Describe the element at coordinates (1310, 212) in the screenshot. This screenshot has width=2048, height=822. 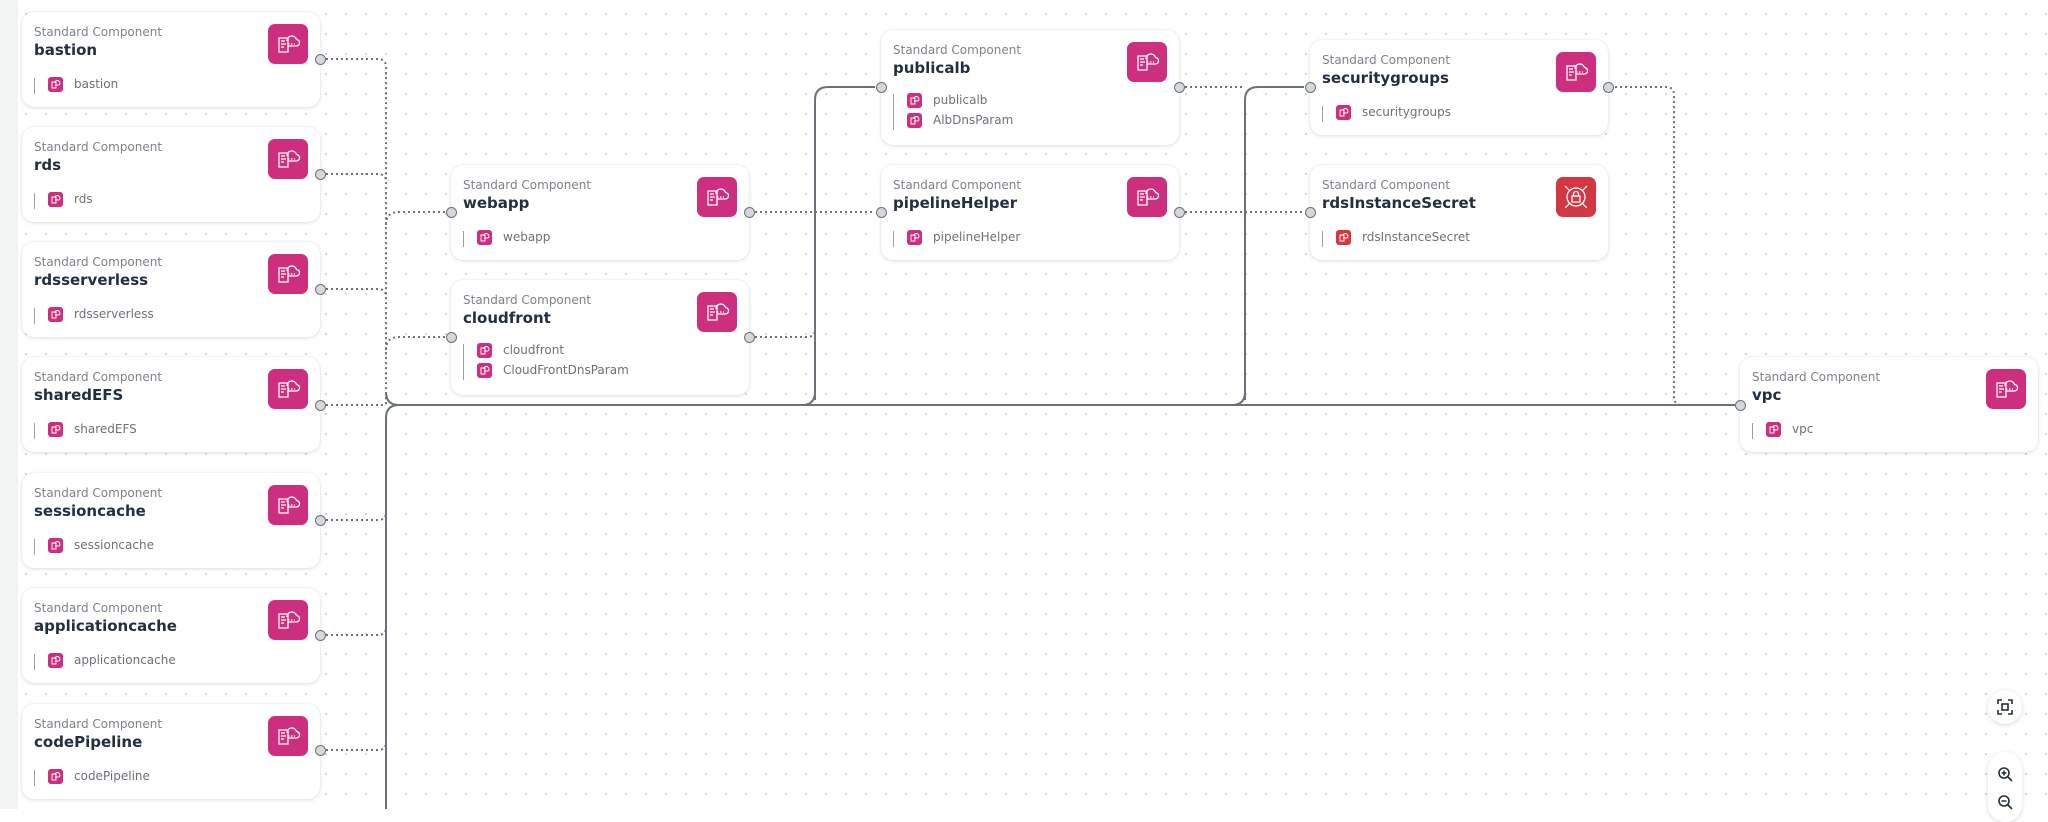
I see `input-port-rdsInstanceSecret` at that location.